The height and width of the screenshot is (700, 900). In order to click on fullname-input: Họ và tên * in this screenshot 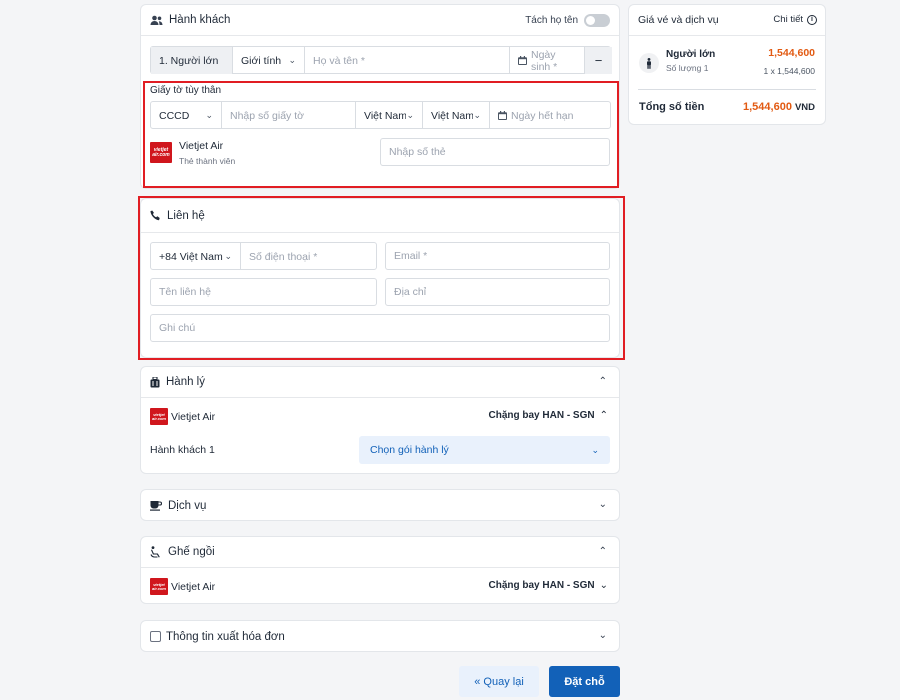, I will do `click(407, 60)`.